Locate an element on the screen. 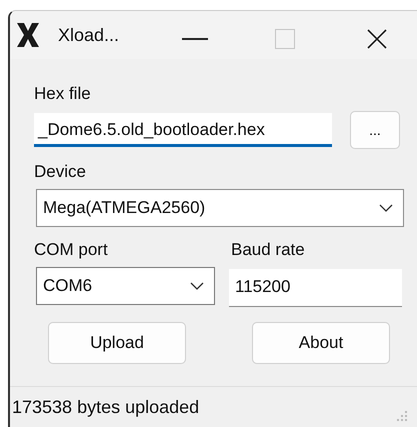 The image size is (417, 427). status-text: 173538 bytes uploaded is located at coordinates (106, 407).